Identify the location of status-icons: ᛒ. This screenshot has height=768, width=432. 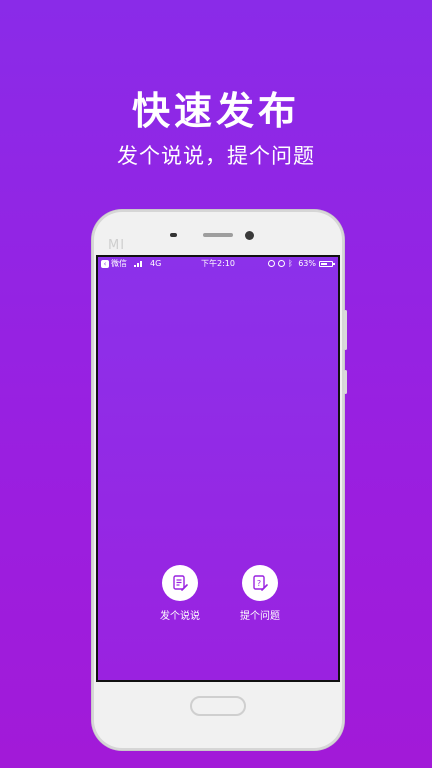
(283, 263).